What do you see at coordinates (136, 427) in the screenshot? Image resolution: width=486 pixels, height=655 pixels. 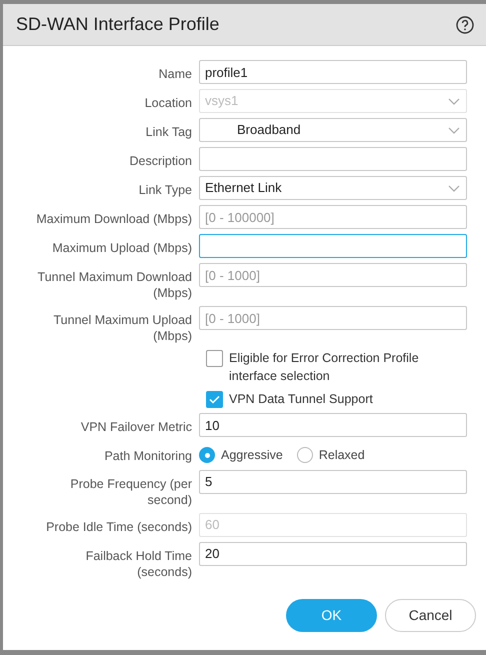 I see `field-label: VPN Failover Metric` at bounding box center [136, 427].